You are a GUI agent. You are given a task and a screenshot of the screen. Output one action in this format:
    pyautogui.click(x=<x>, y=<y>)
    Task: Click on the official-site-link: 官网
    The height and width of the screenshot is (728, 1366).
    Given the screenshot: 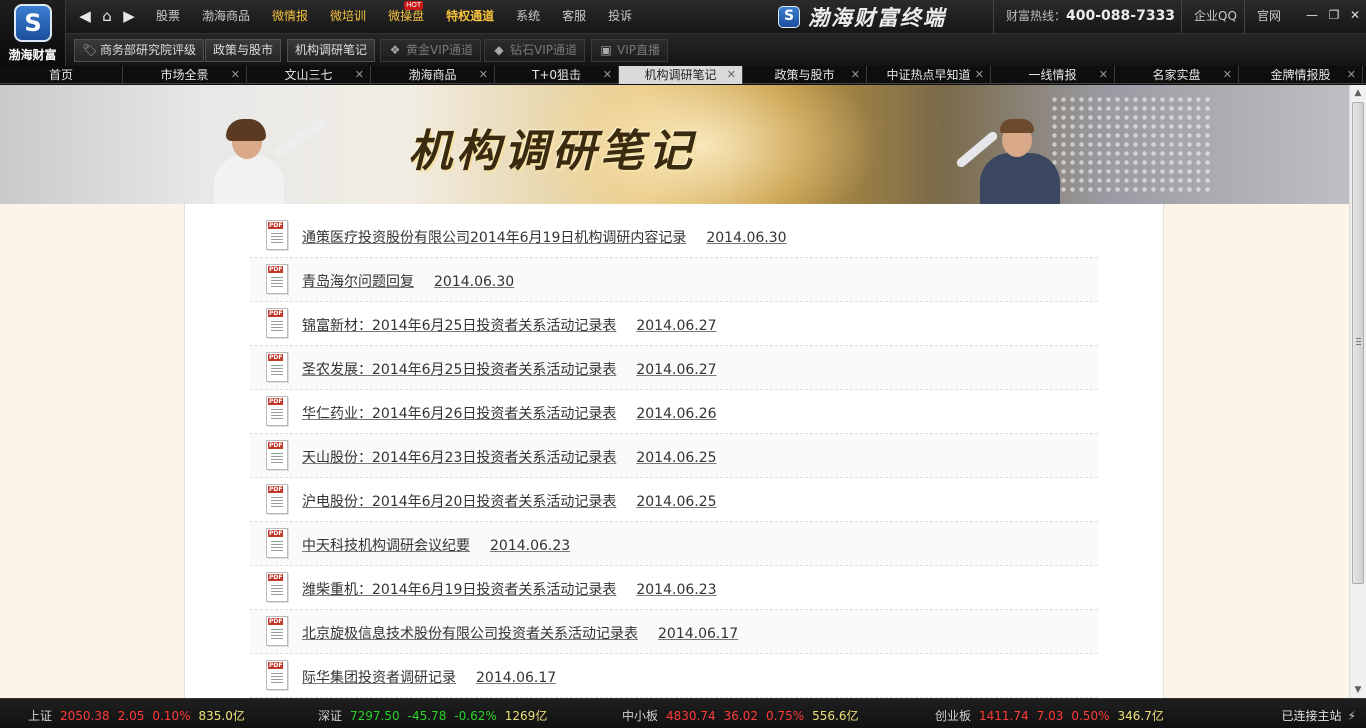 What is the action you would take?
    pyautogui.click(x=1262, y=16)
    